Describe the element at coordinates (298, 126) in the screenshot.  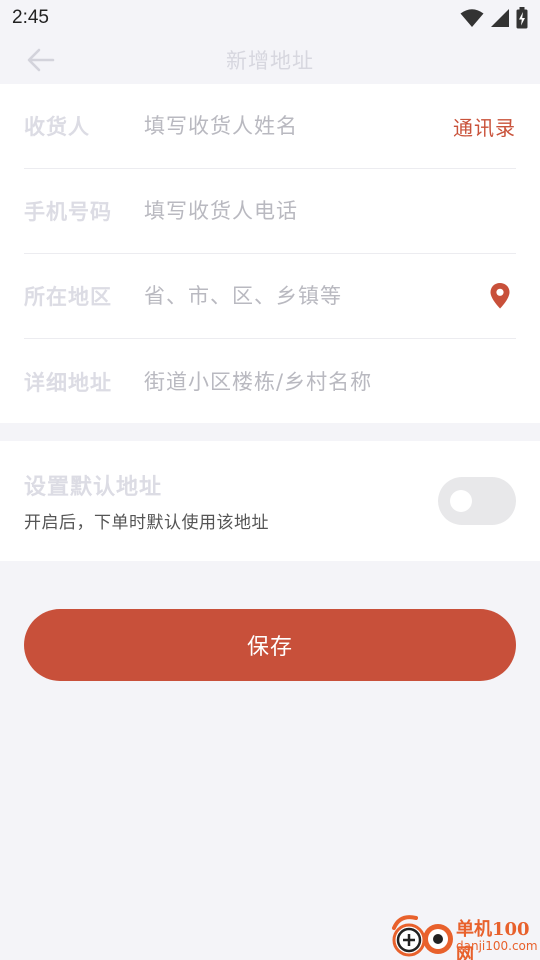
I see `recipient-name-input` at that location.